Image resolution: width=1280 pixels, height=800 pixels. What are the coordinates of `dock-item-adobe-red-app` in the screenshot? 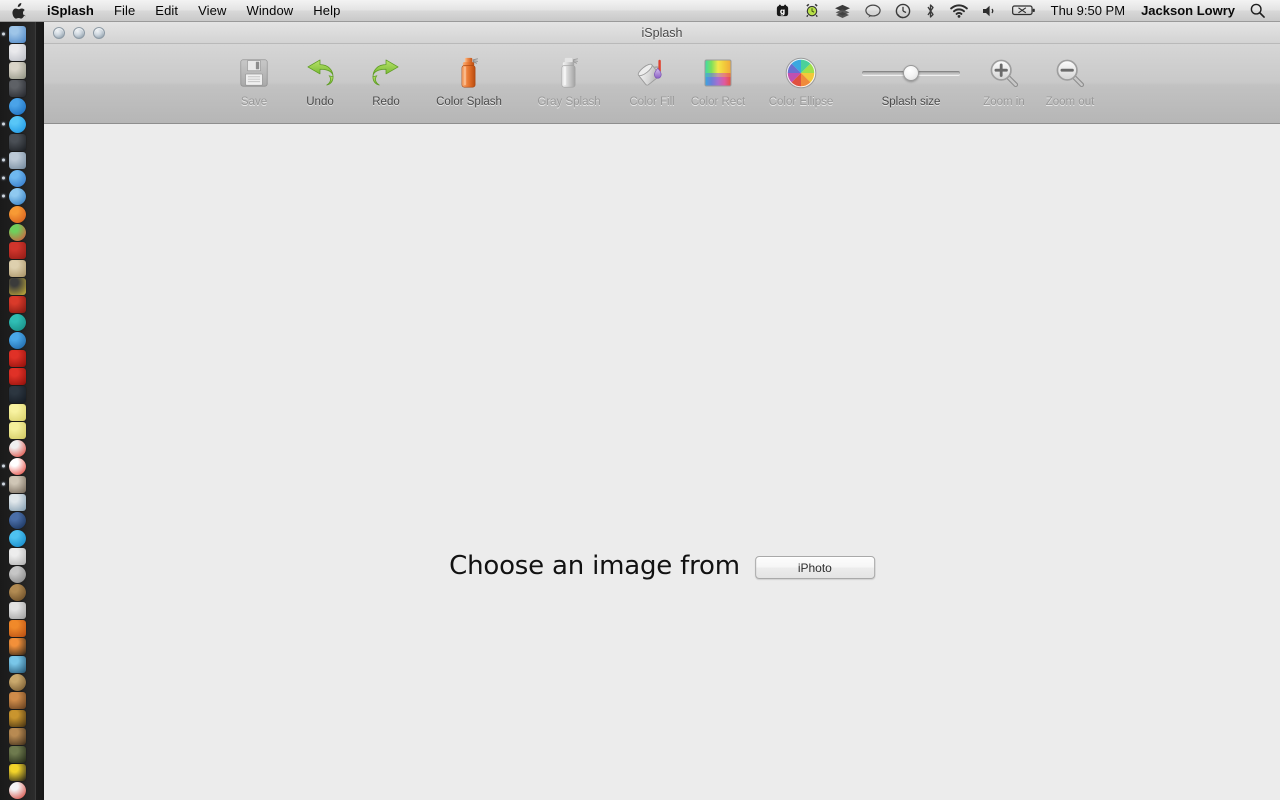 It's located at (17, 358).